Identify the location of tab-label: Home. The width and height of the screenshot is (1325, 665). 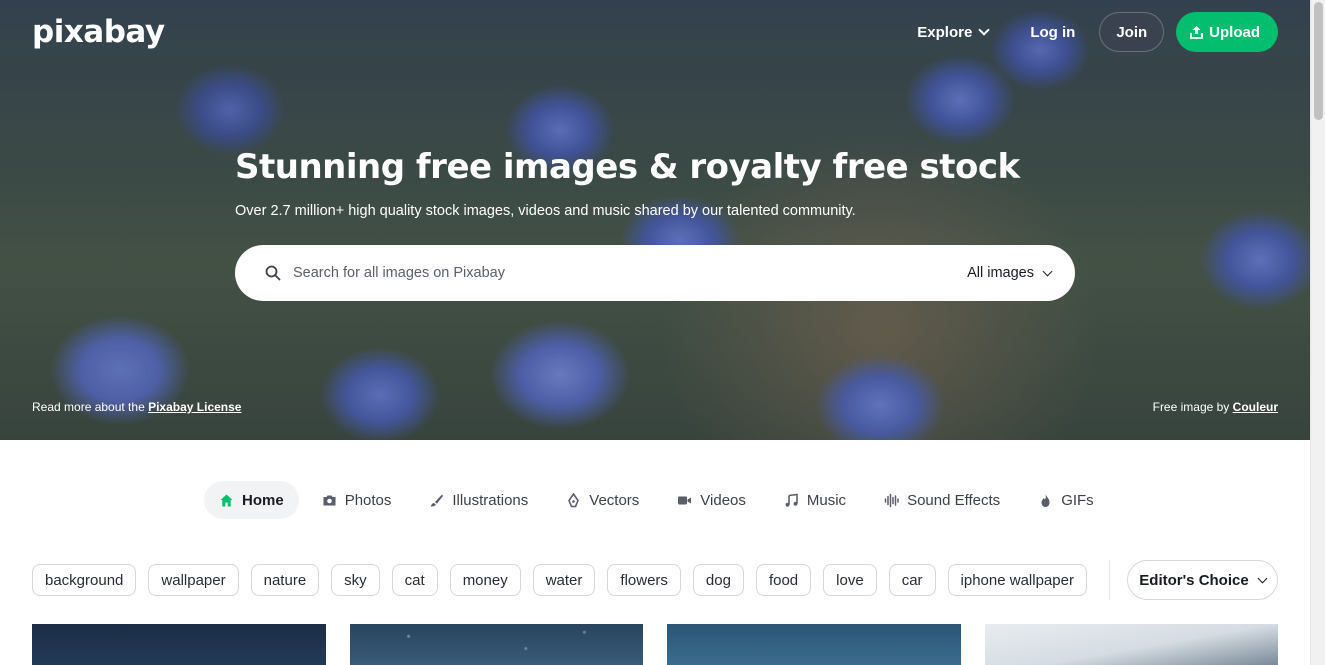
(263, 500).